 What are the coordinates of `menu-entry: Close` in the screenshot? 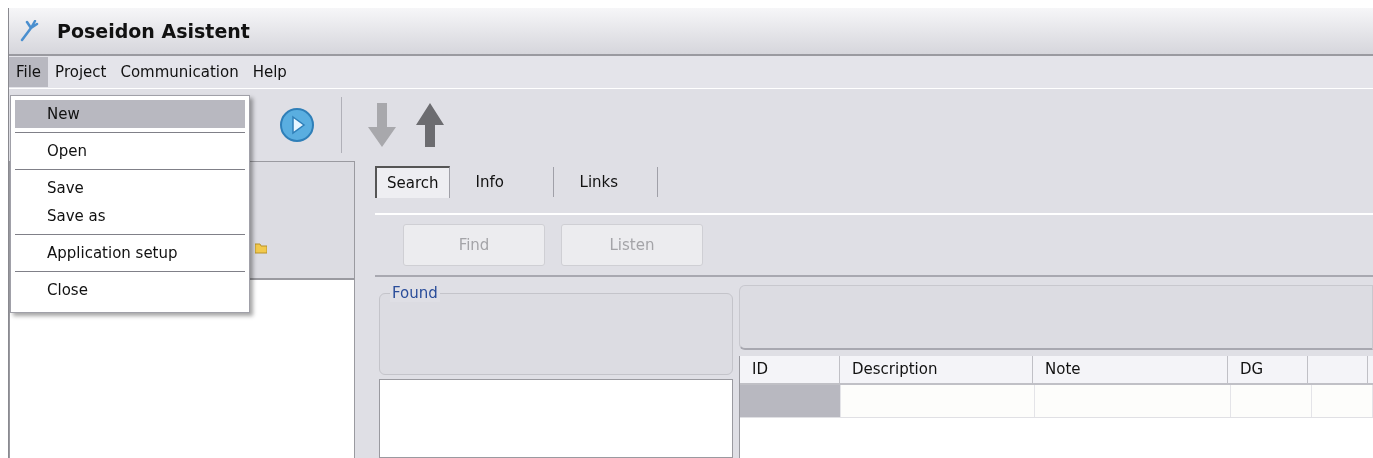 It's located at (130, 290).